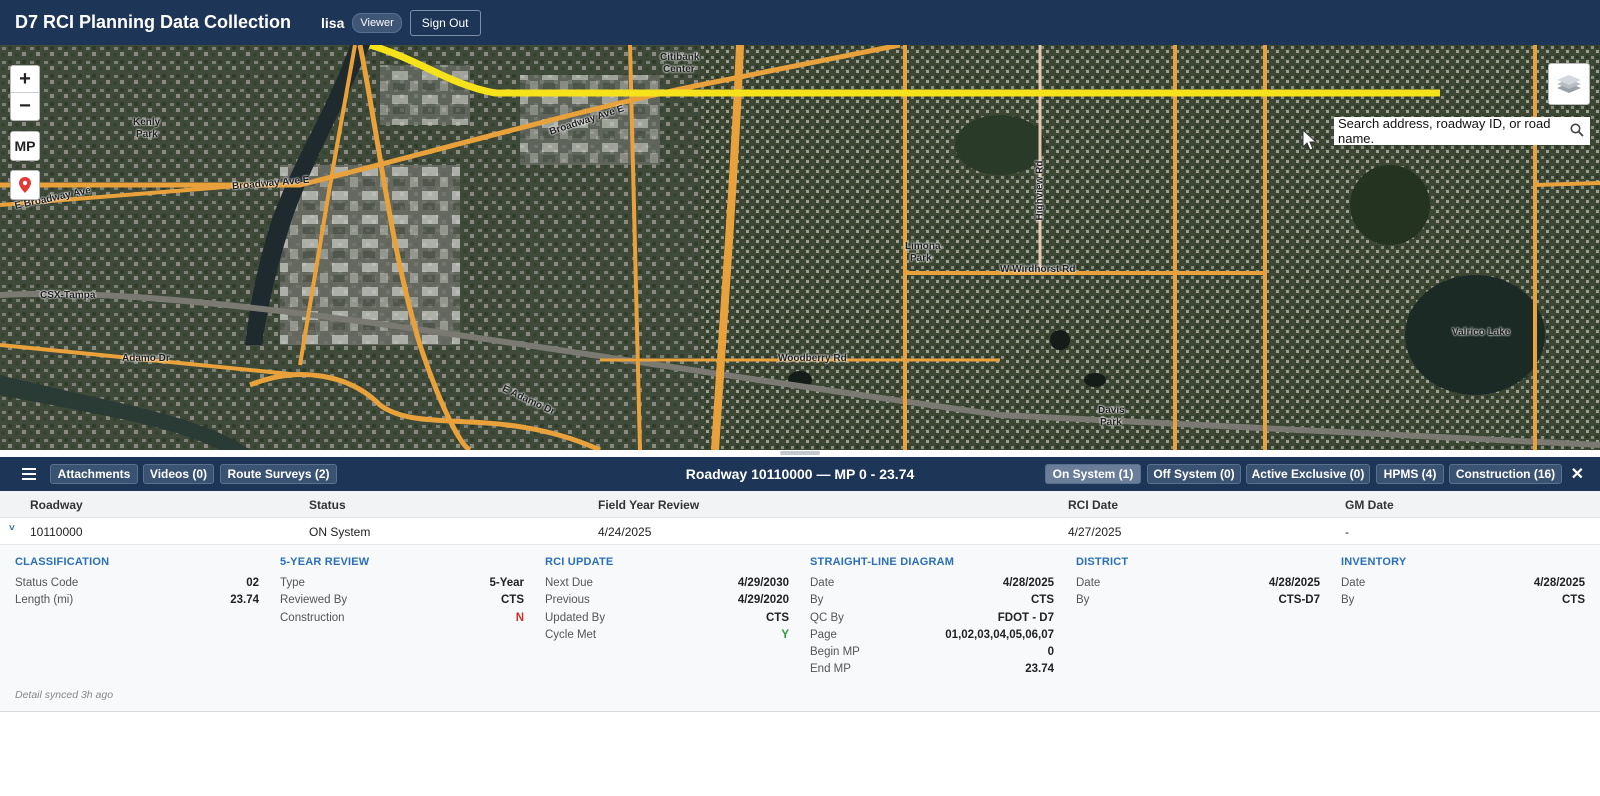 Image resolution: width=1600 pixels, height=796 pixels. I want to click on field-value: CTS-D7, so click(1299, 600).